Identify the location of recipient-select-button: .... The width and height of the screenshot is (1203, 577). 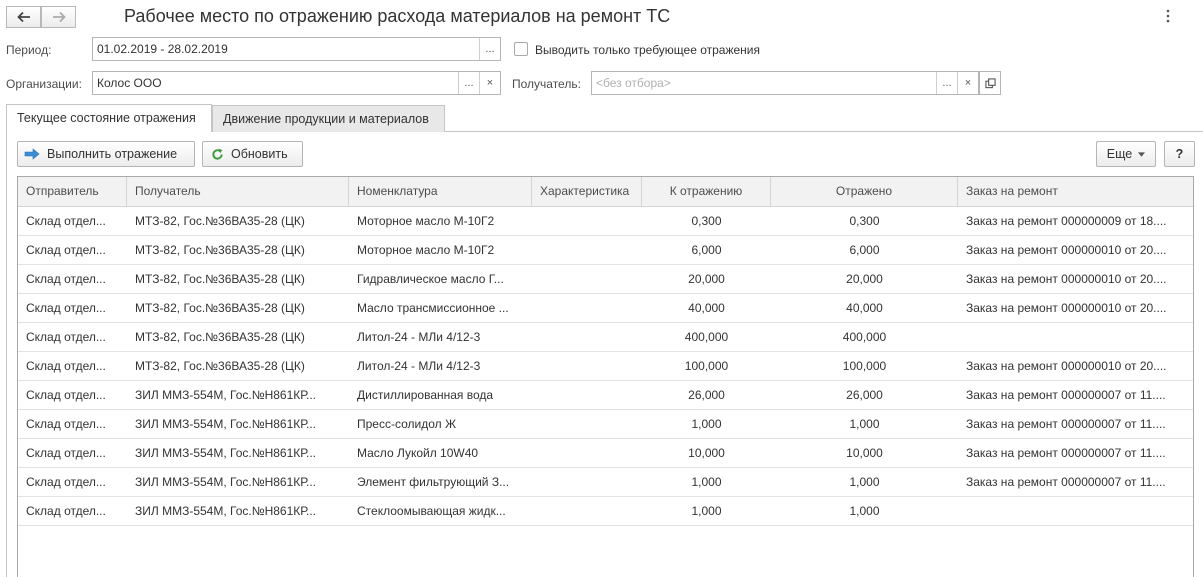
(946, 83).